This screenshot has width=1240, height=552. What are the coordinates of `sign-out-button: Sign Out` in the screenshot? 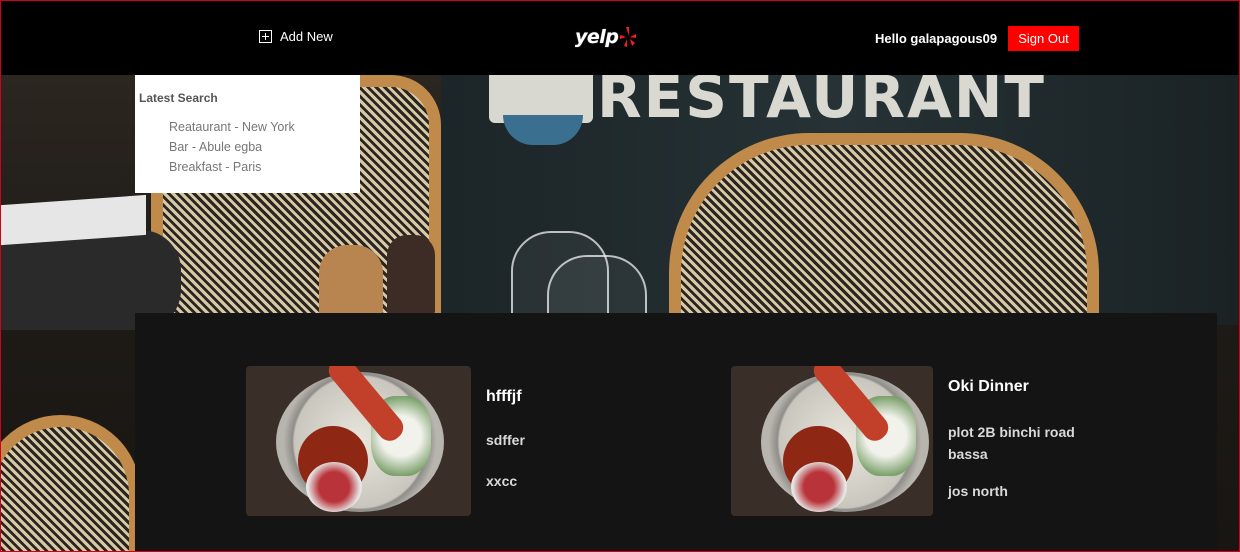 It's located at (1043, 38).